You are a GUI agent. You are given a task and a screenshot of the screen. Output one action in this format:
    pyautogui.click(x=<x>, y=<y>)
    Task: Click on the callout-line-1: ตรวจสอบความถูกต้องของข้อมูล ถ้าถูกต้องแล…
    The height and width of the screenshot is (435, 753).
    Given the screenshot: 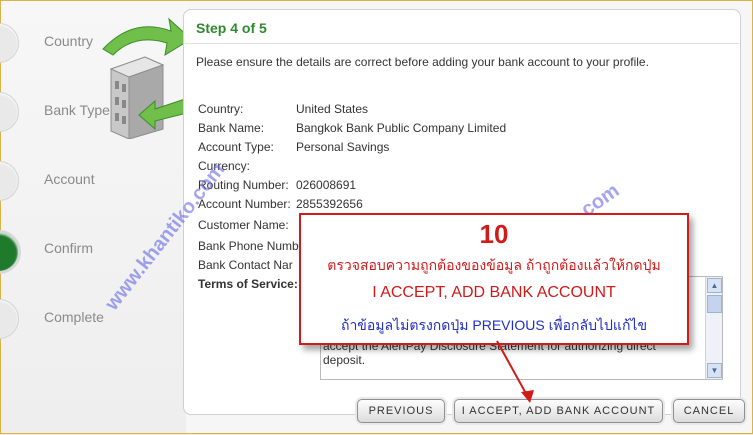 What is the action you would take?
    pyautogui.click(x=494, y=265)
    